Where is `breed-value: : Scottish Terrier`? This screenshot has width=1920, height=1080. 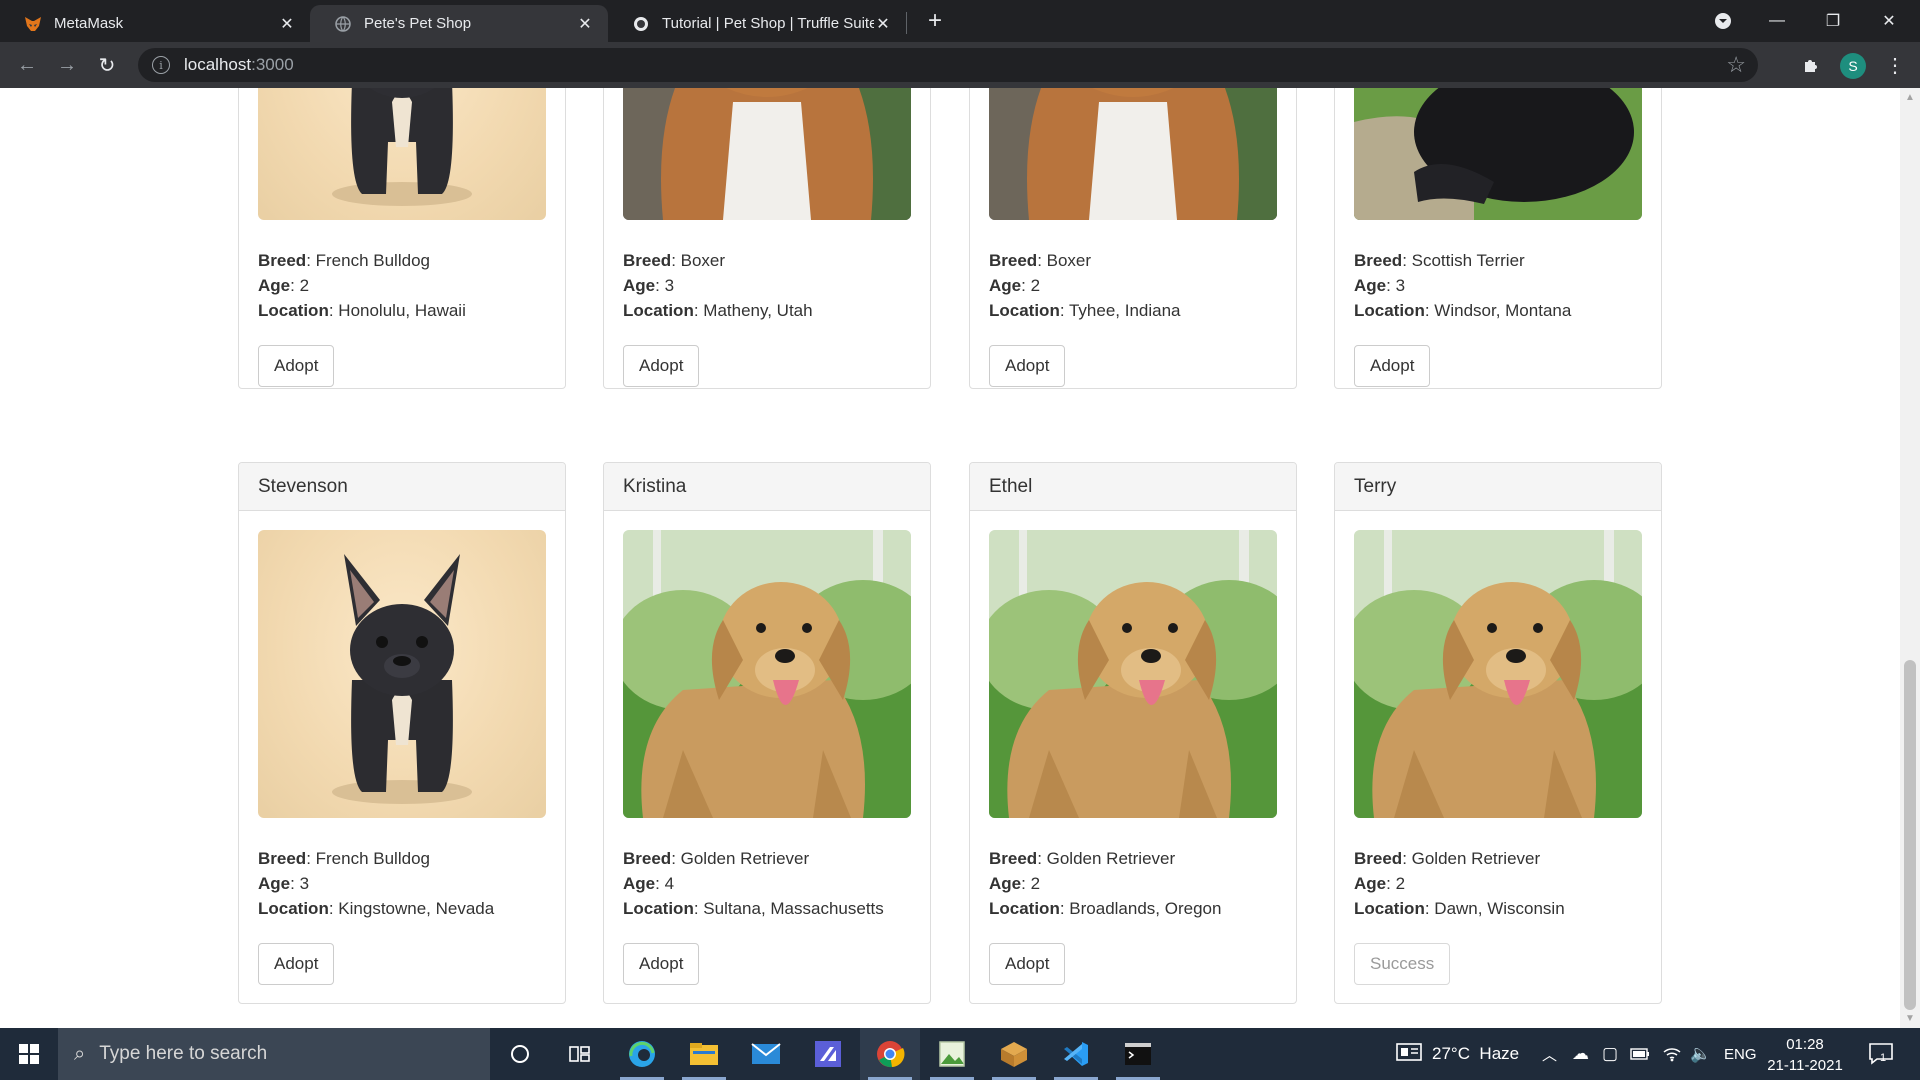 breed-value: : Scottish Terrier is located at coordinates (1463, 260).